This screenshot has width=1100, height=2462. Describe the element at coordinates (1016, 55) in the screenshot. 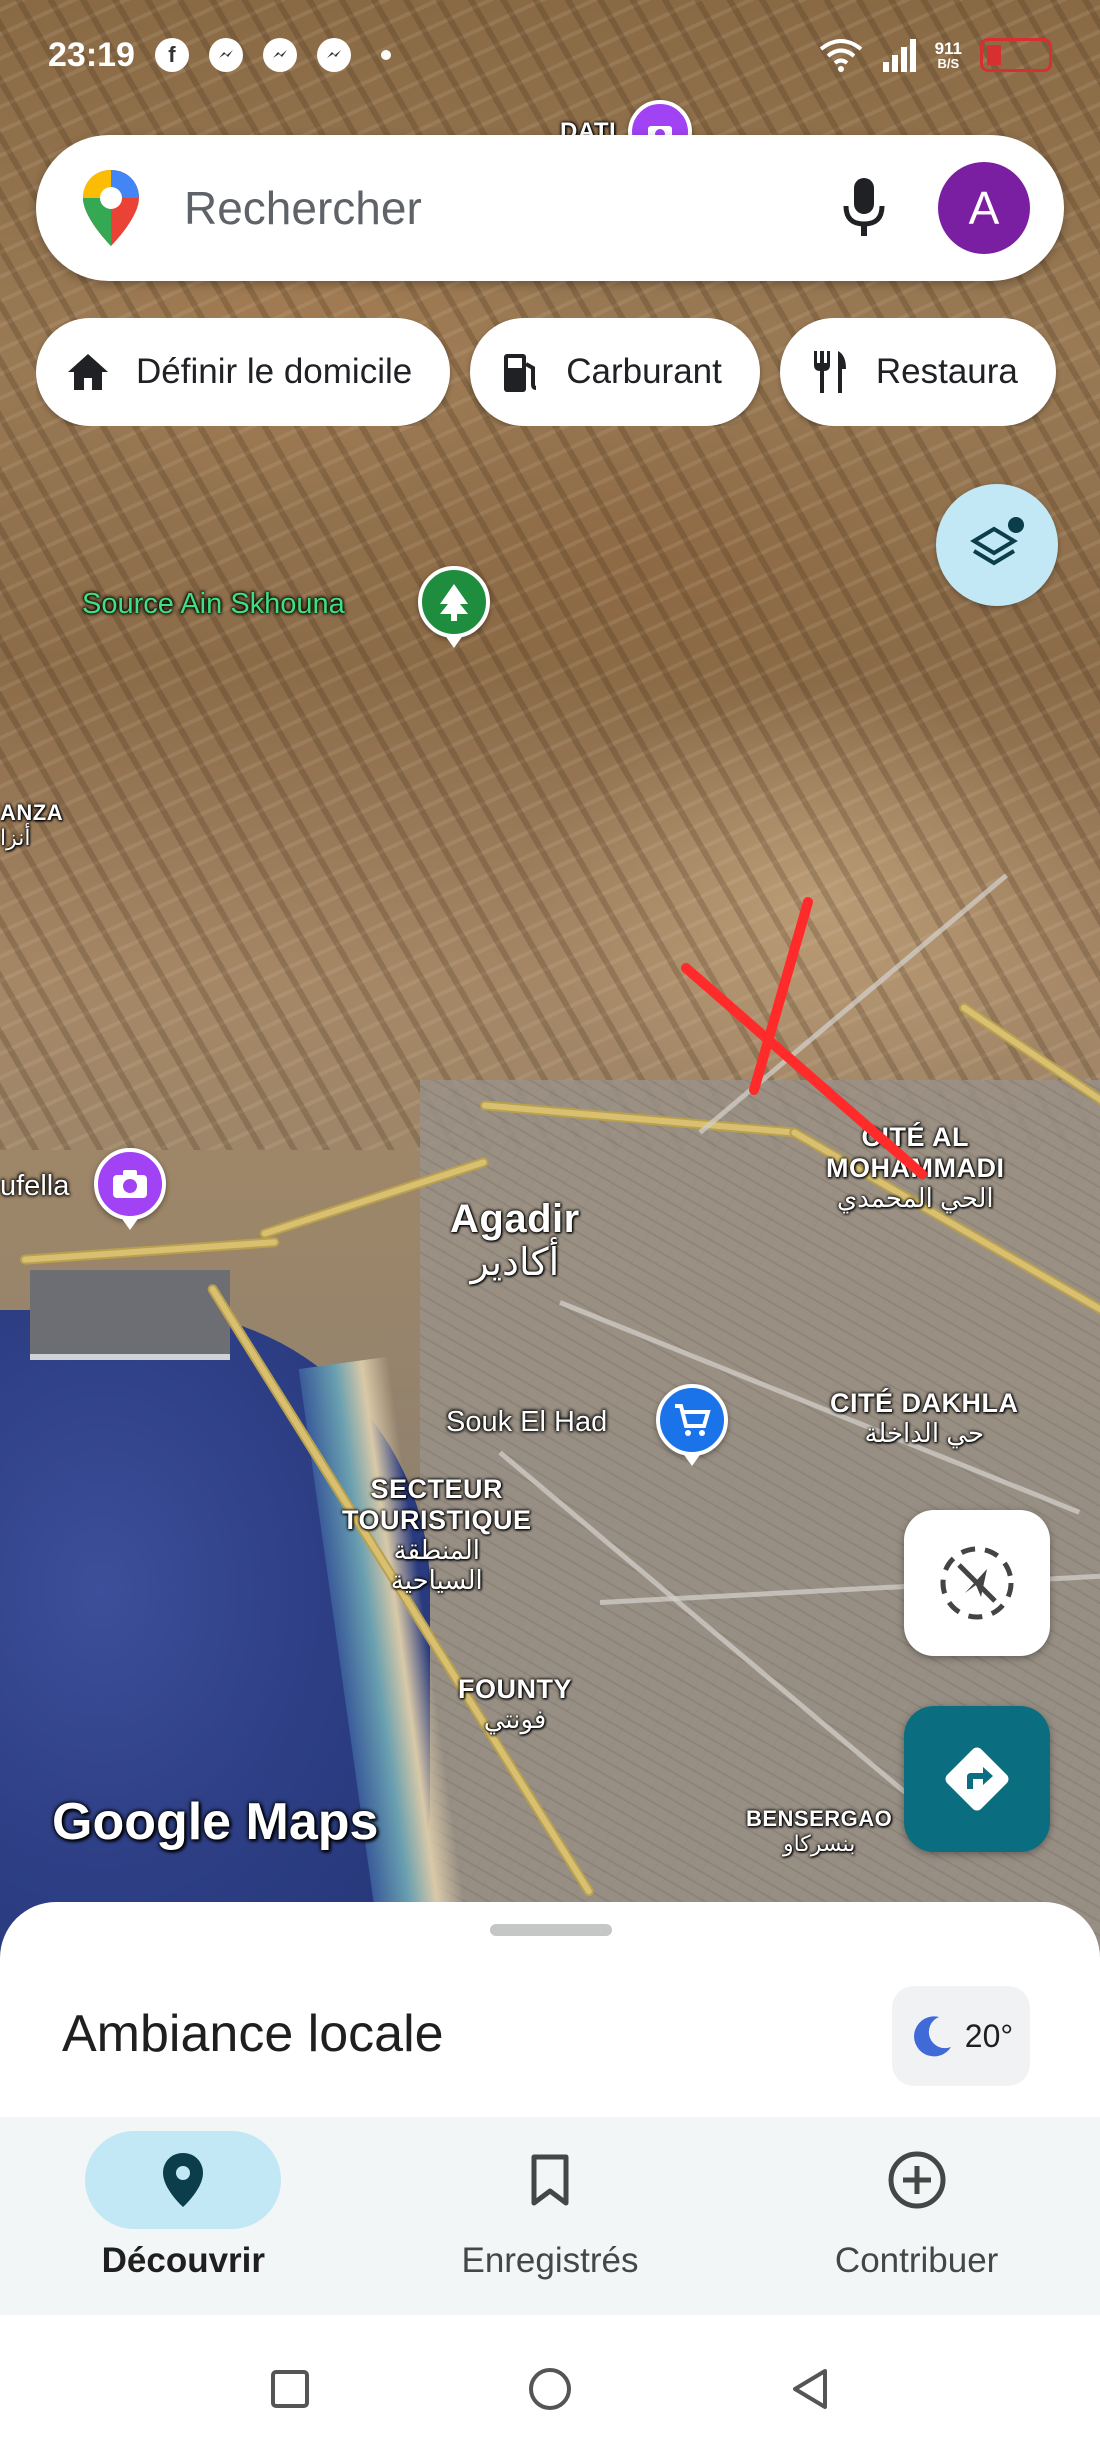

I see `battery-icon` at that location.